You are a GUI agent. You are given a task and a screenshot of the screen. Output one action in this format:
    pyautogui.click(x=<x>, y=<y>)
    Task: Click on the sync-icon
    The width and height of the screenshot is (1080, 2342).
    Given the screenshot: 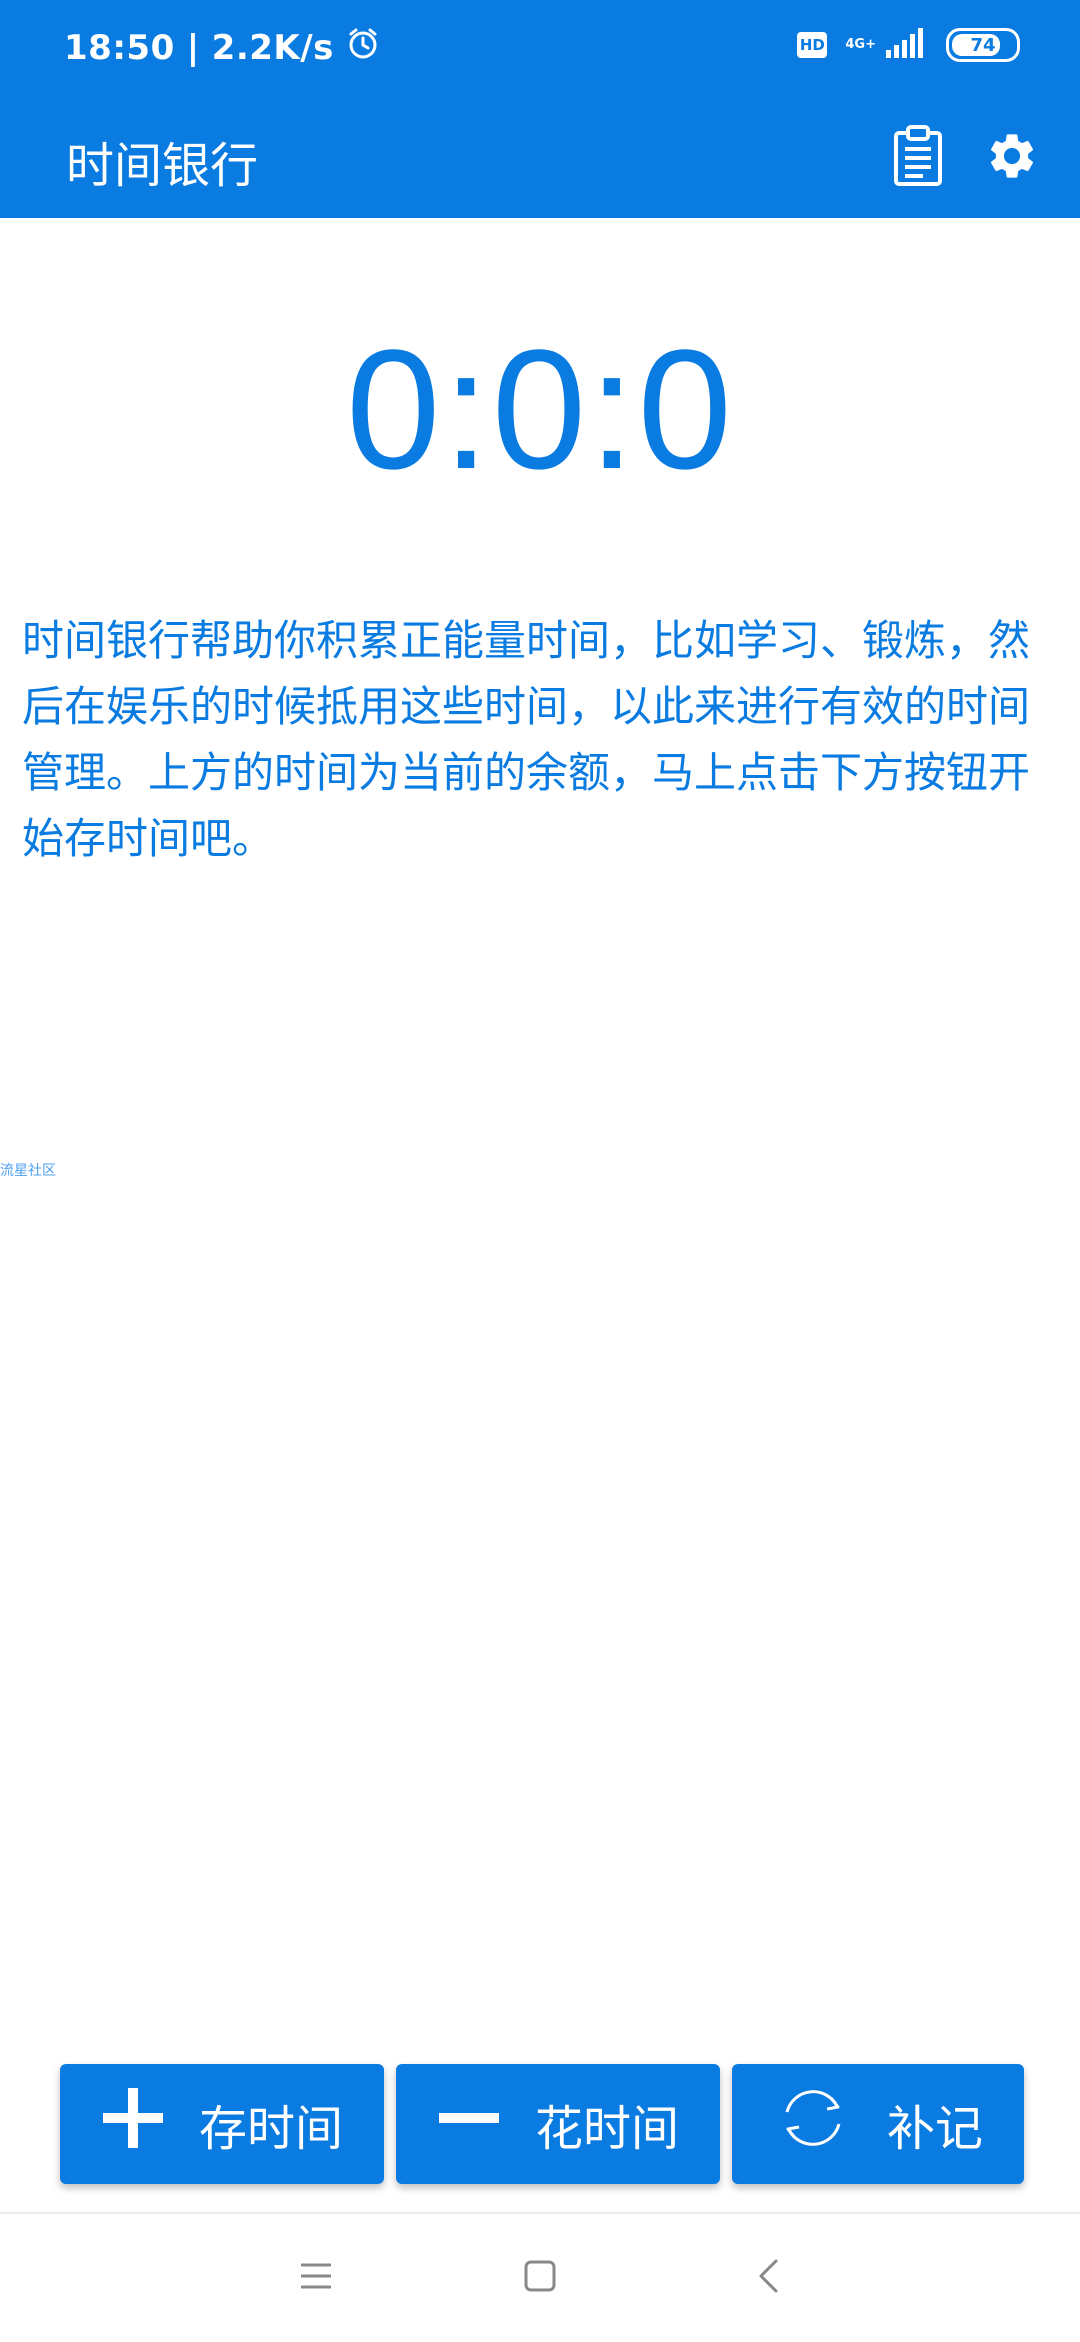 What is the action you would take?
    pyautogui.click(x=813, y=2124)
    